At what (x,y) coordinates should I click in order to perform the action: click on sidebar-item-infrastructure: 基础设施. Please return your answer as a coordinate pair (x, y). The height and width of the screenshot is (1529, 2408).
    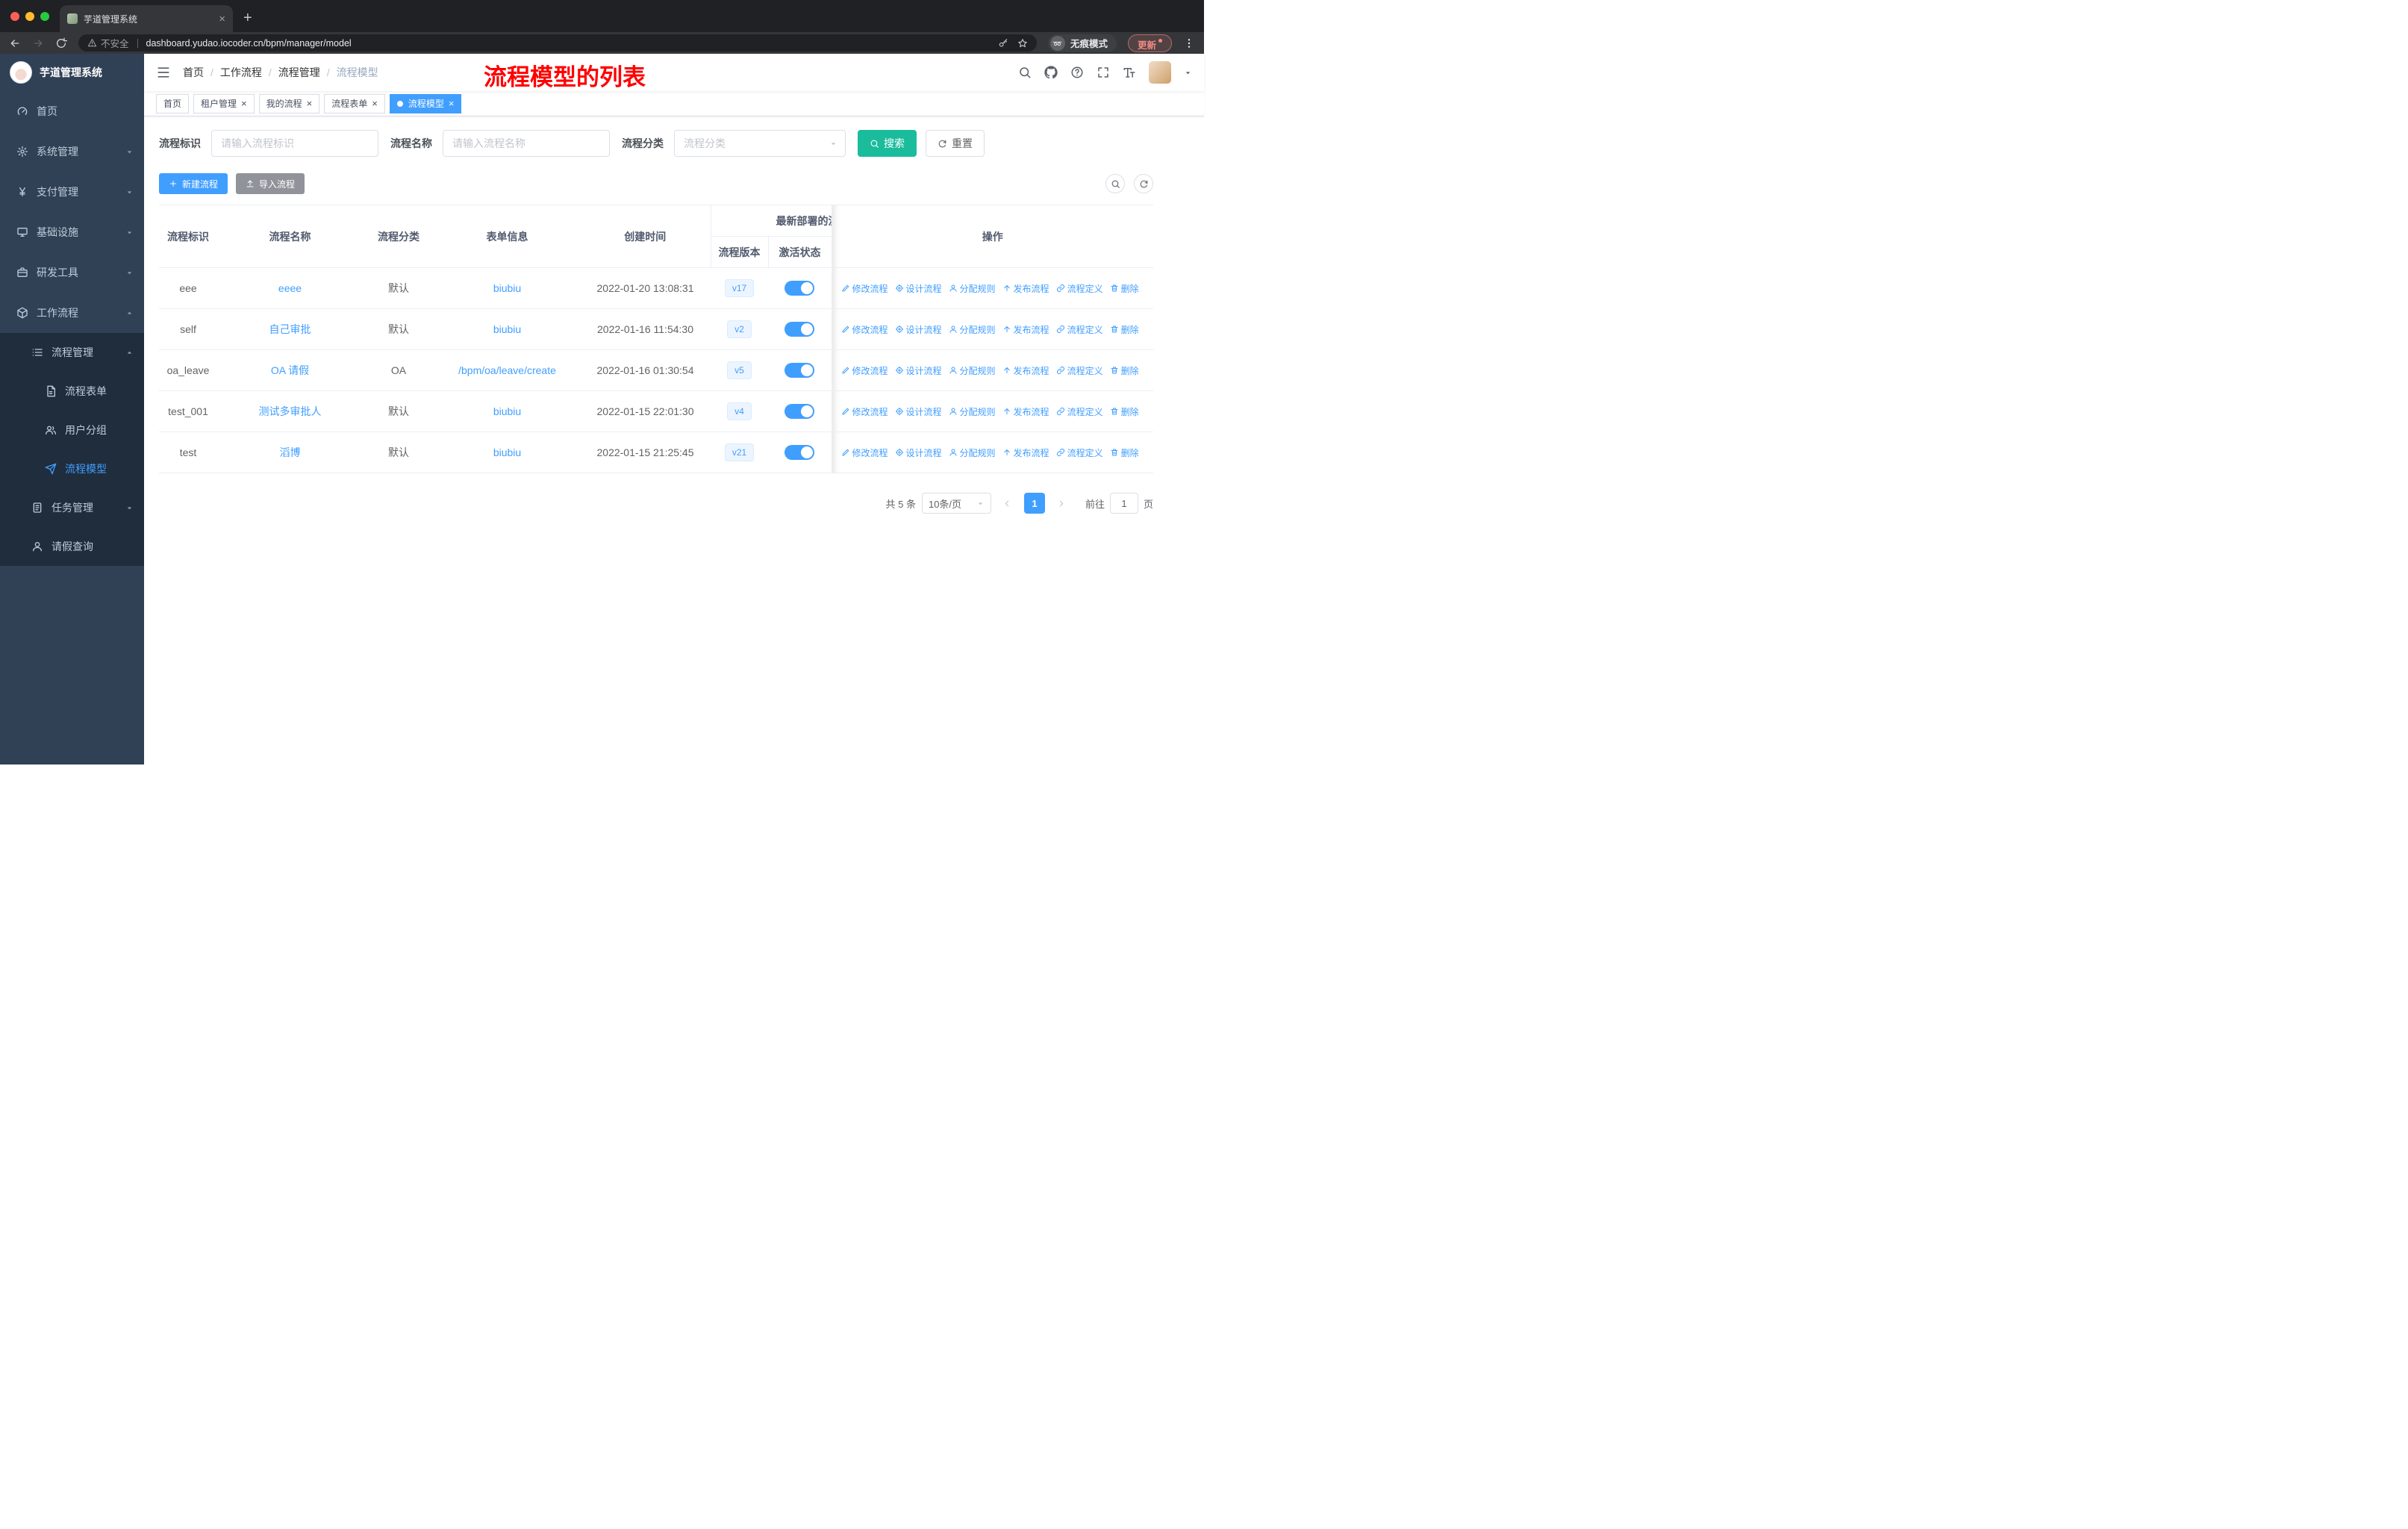
    Looking at the image, I should click on (72, 232).